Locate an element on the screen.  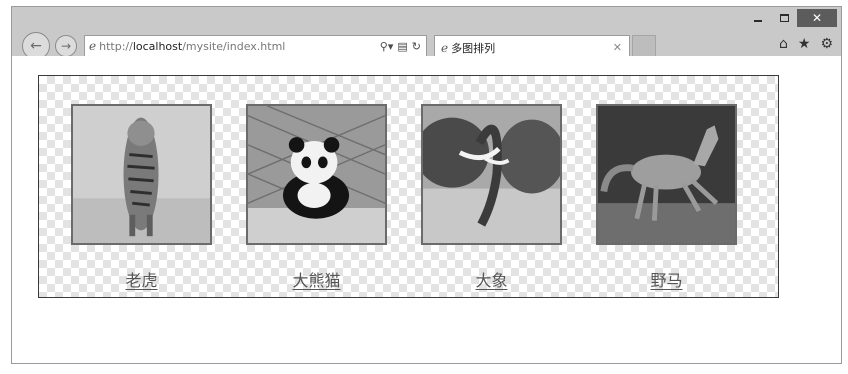
elephant-image is located at coordinates (491, 174).